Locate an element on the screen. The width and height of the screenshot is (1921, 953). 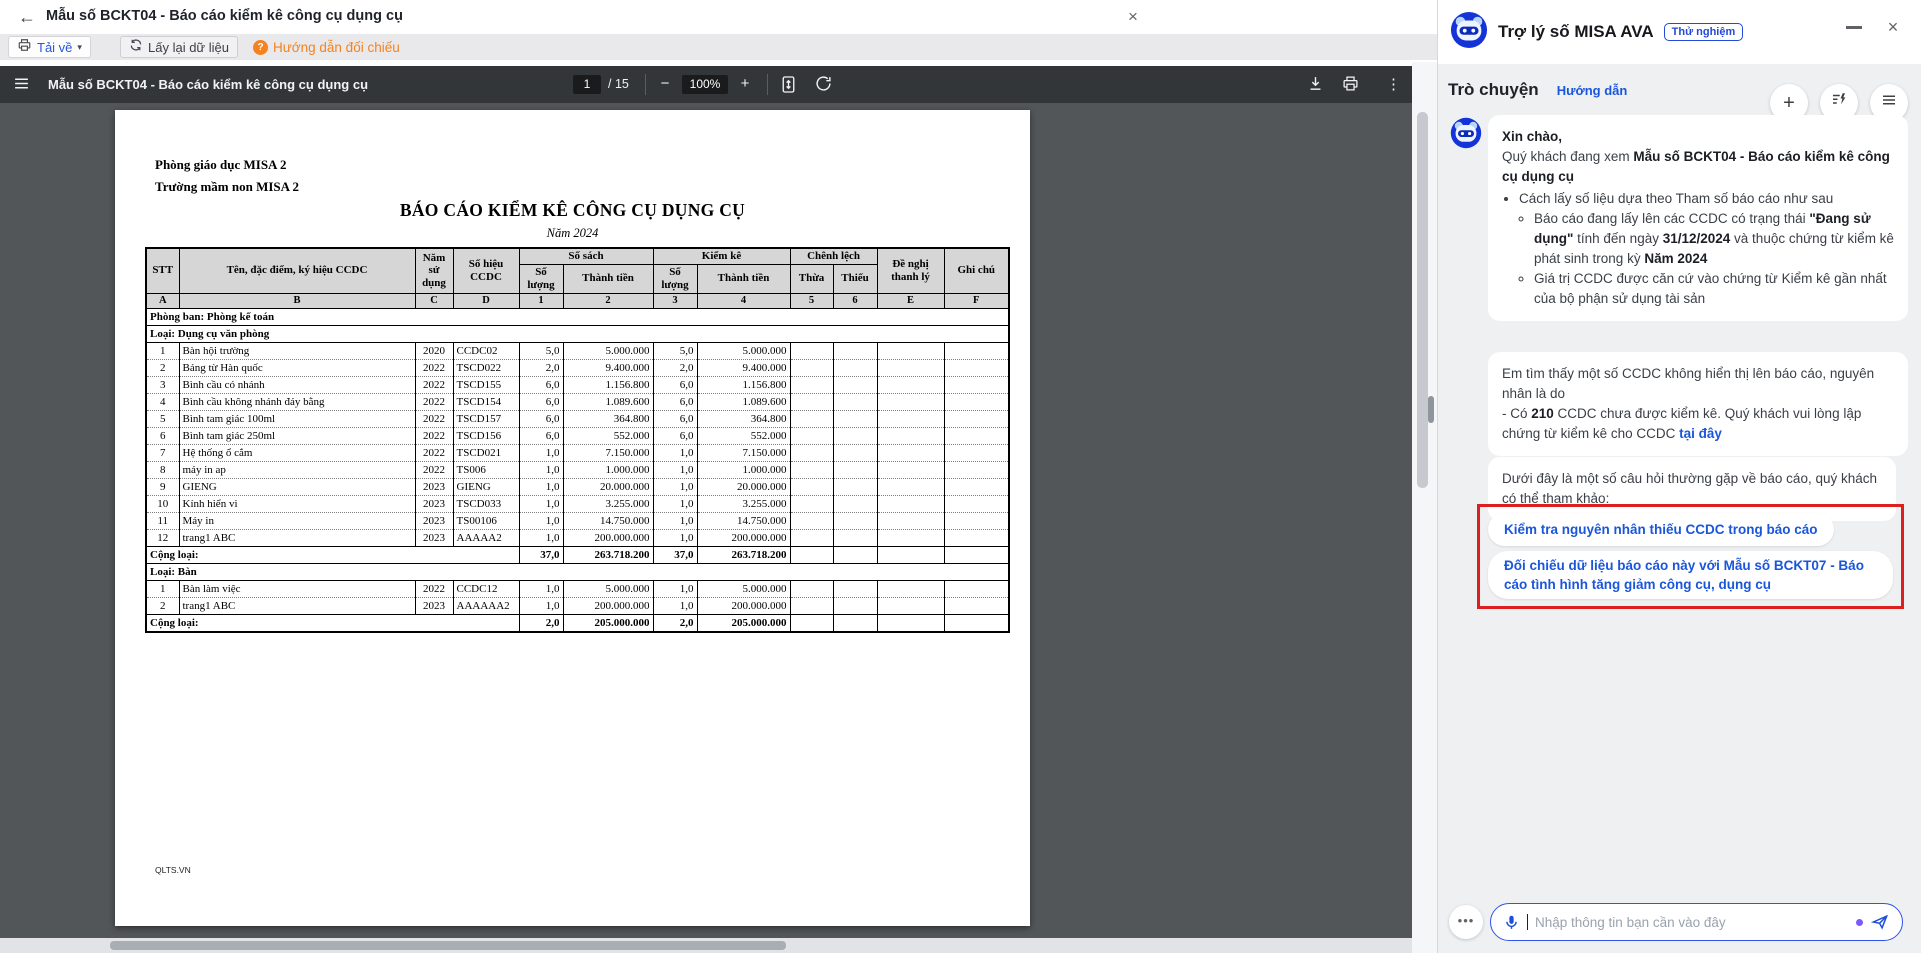
table-cell: Bảng từ Hàn quốc is located at coordinates (297, 368).